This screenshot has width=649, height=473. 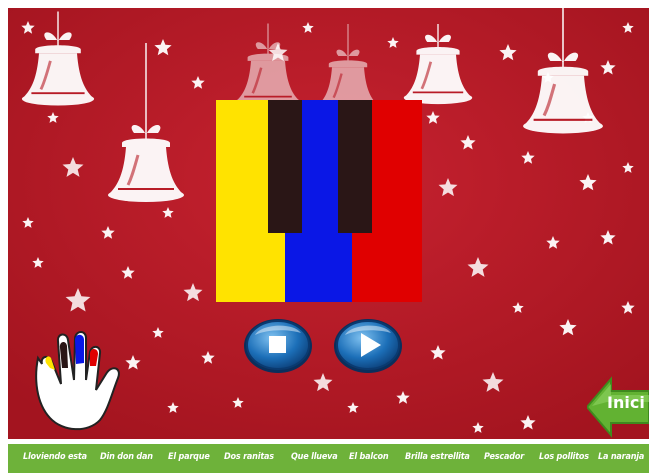 I want to click on menu-song-item: La naranja, so click(x=621, y=457).